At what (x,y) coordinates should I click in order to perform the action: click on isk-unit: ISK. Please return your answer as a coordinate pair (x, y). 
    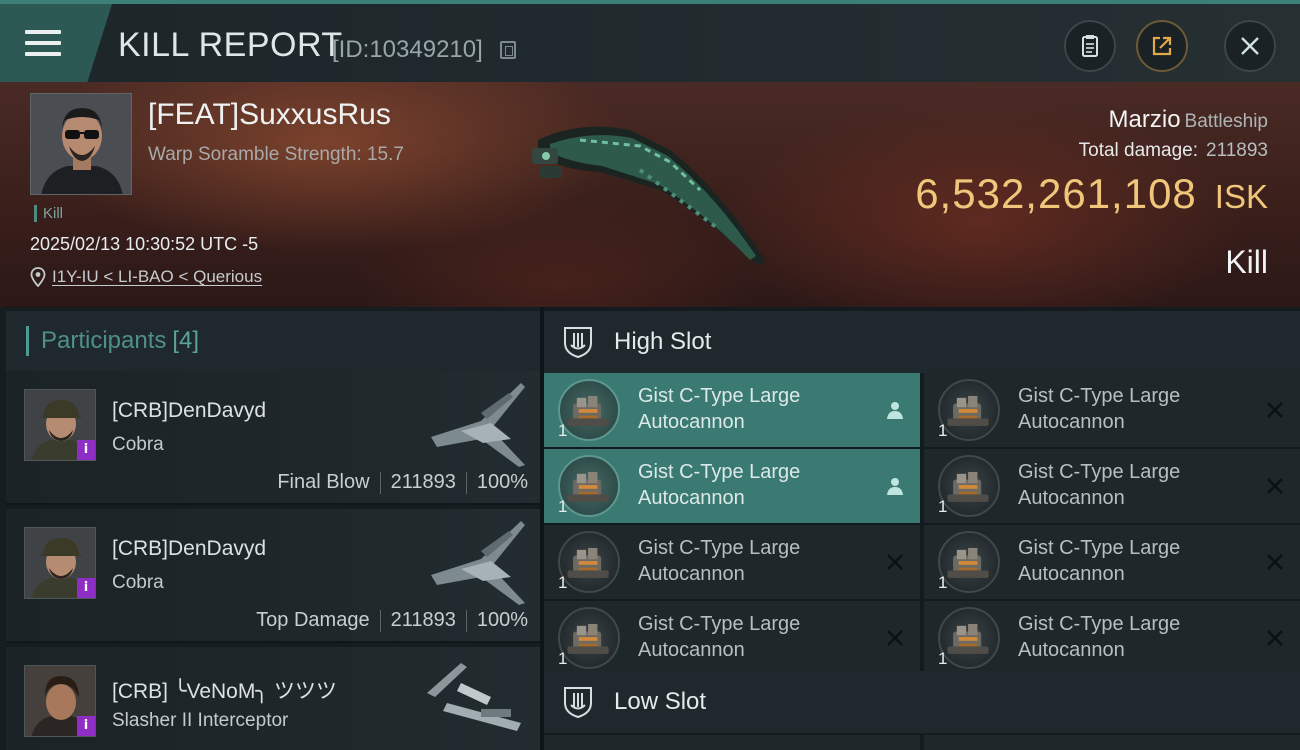
    Looking at the image, I should click on (1241, 196).